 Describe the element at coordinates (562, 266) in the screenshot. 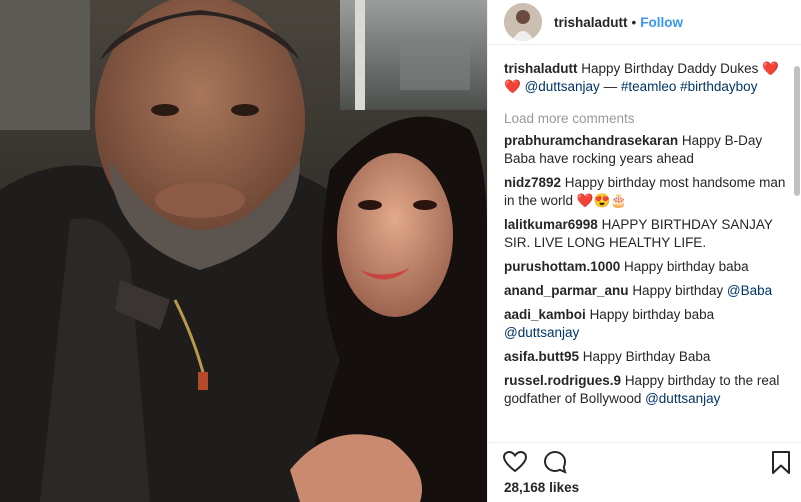

I see `comment-username: purushottam.1000` at that location.